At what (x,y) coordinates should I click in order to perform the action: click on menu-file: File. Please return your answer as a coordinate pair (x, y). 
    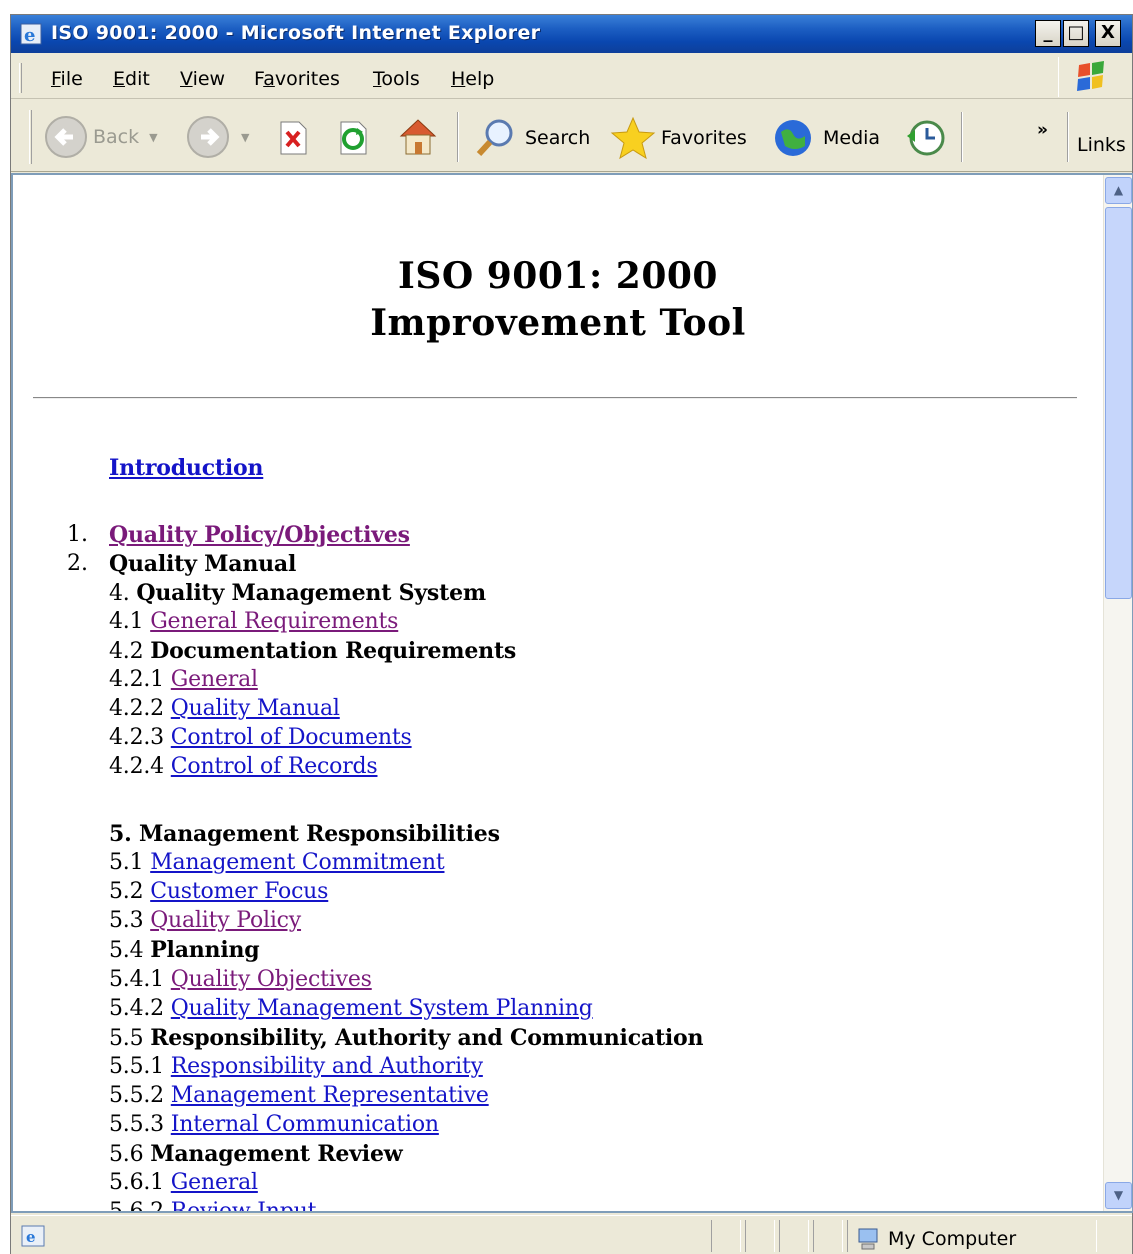
    Looking at the image, I should click on (67, 79).